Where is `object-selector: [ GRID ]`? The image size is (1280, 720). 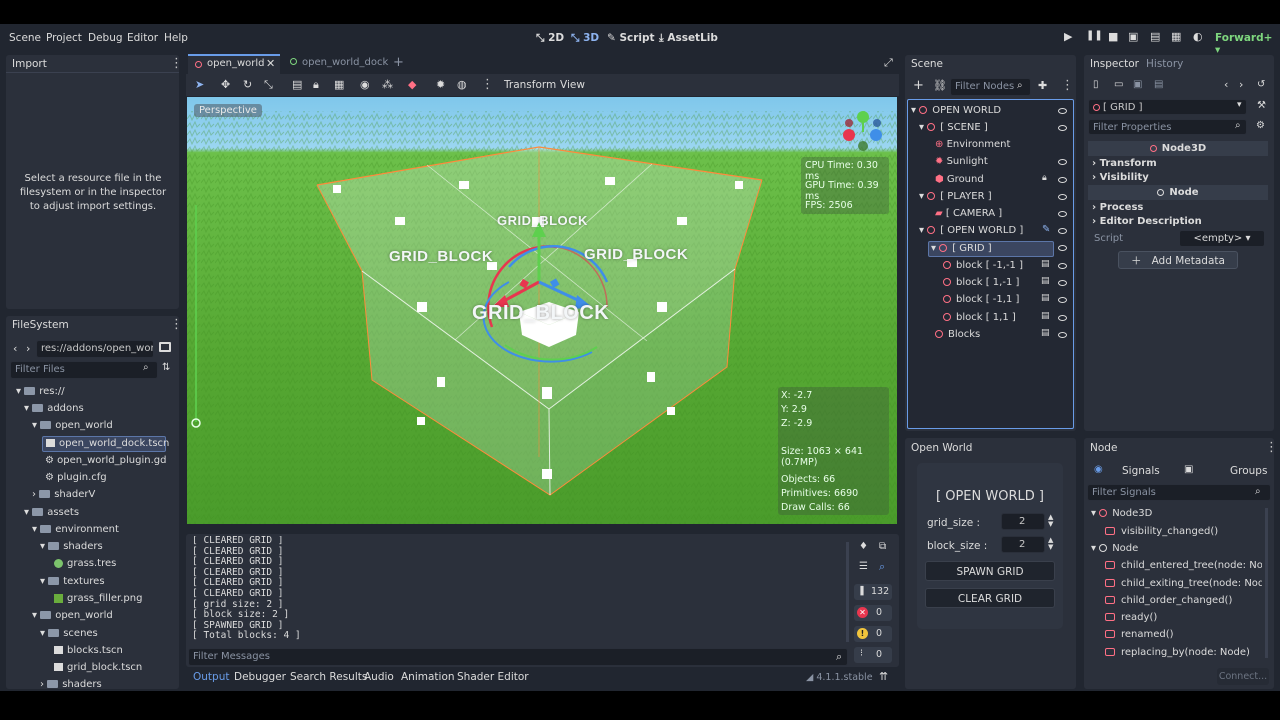
object-selector: [ GRID ] is located at coordinates (1167, 107).